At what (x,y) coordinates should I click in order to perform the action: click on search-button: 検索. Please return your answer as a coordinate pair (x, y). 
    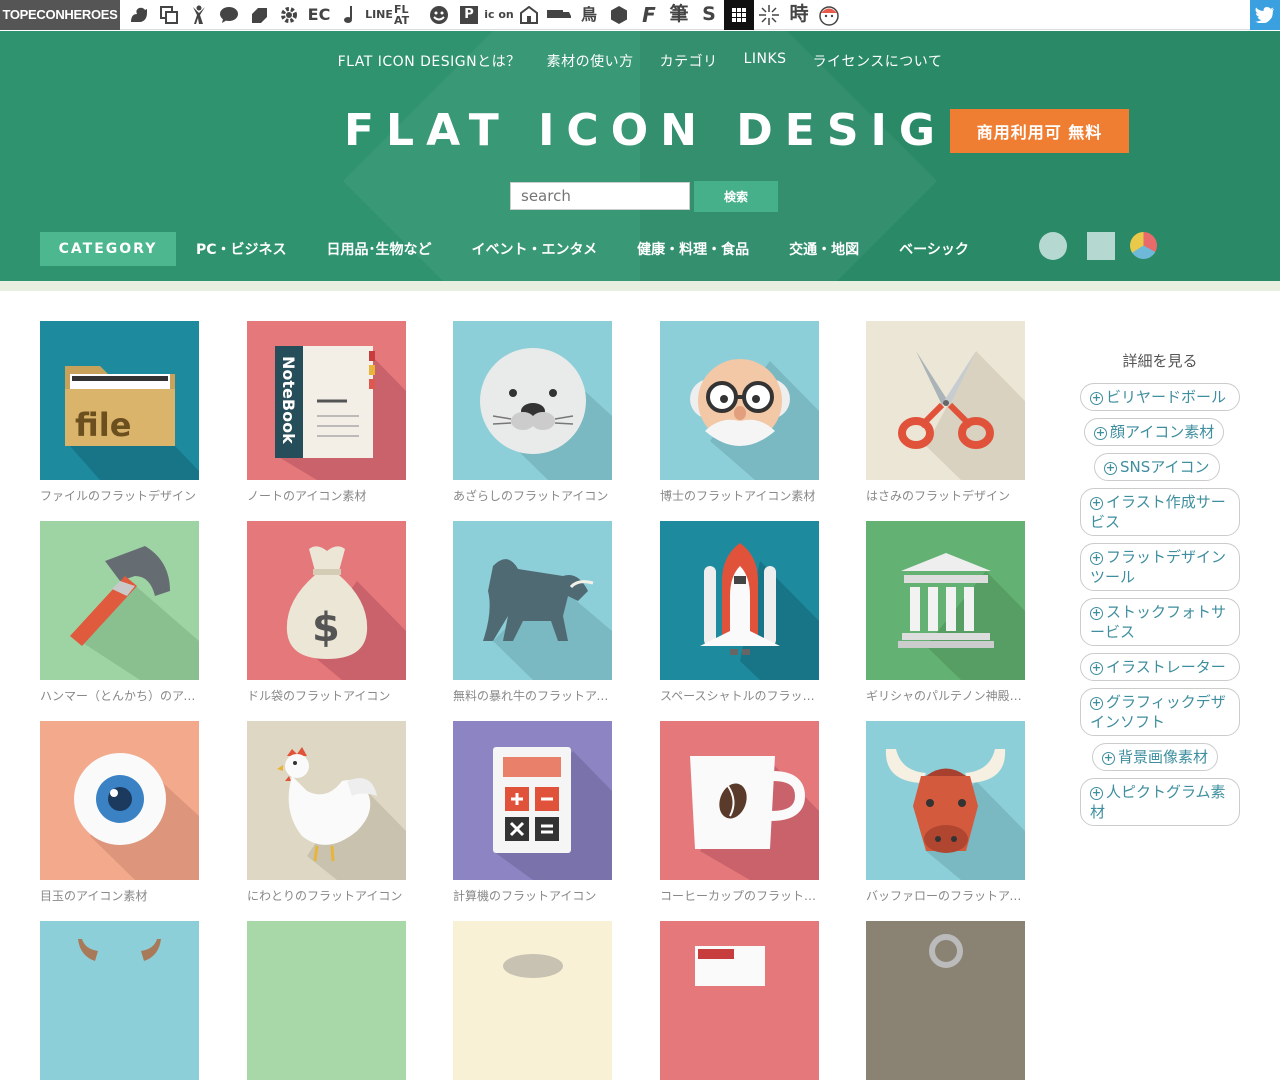
    Looking at the image, I should click on (736, 196).